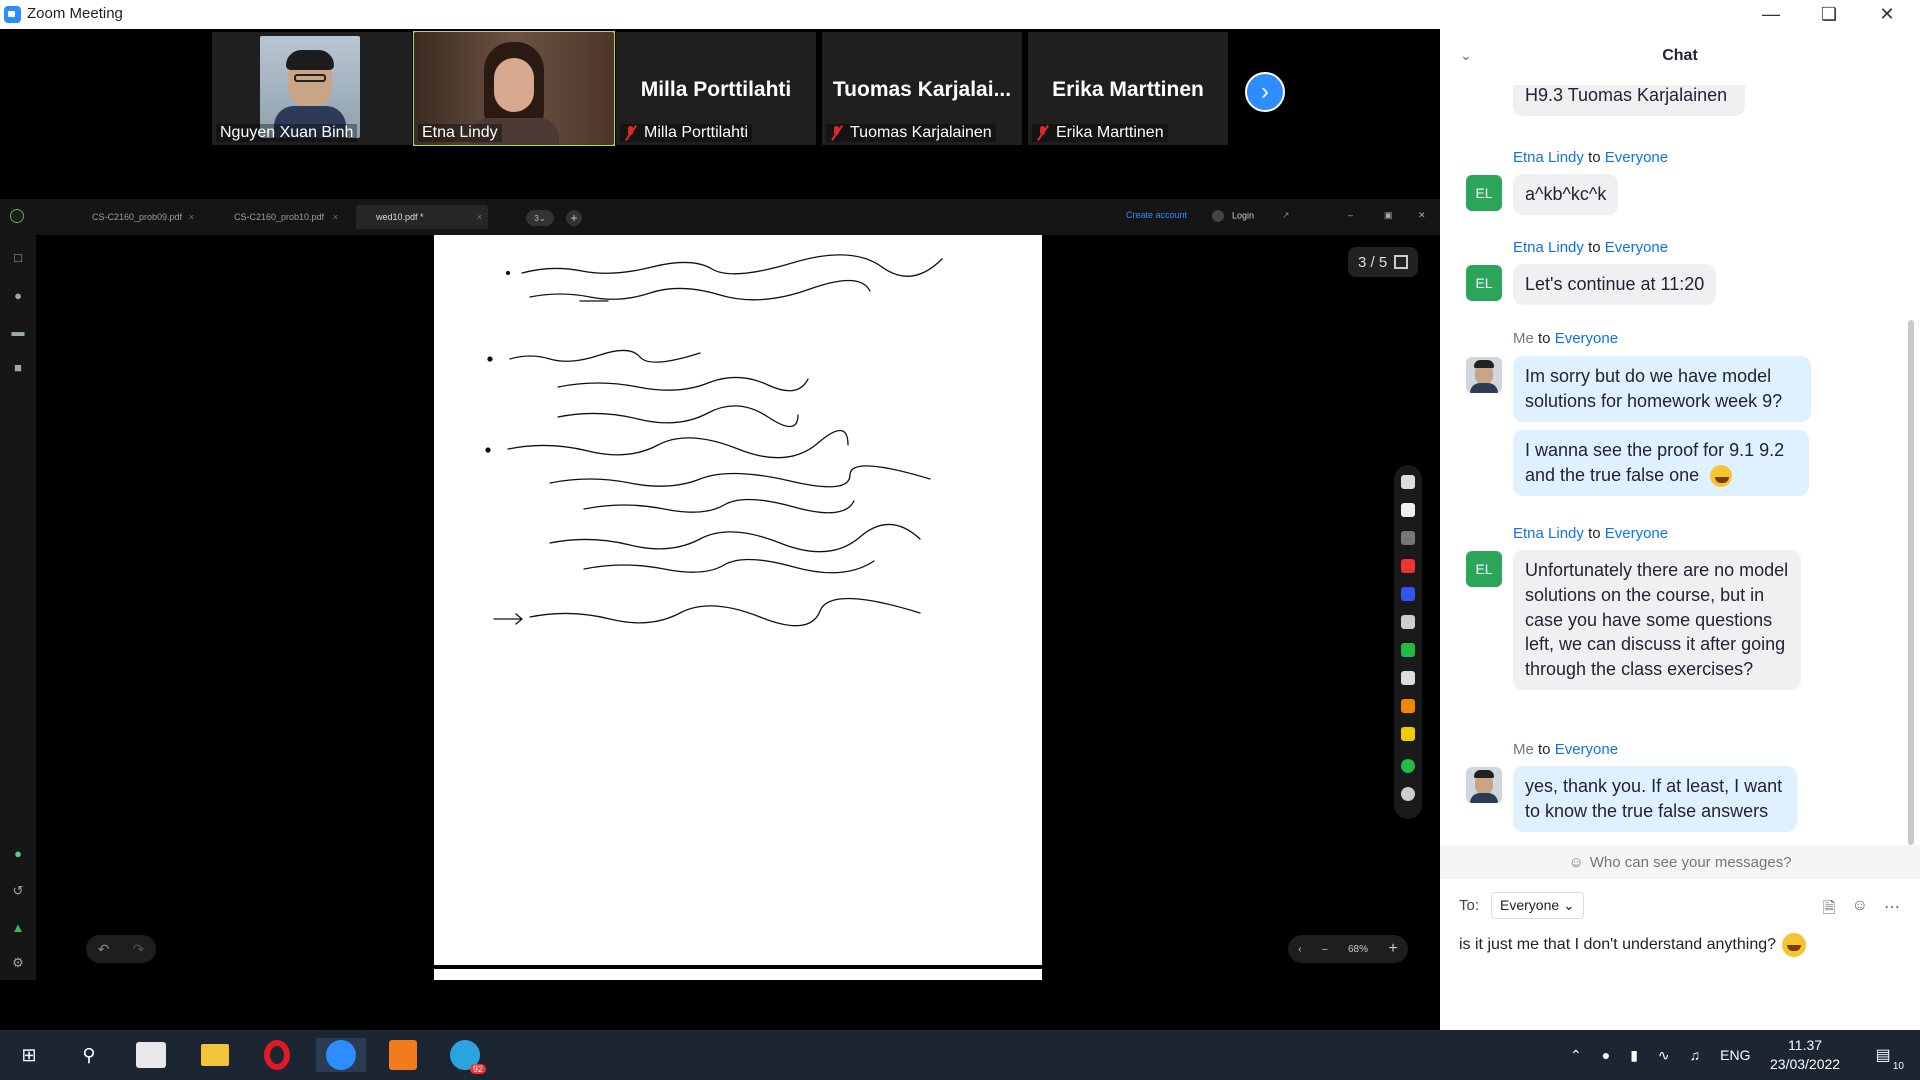 The width and height of the screenshot is (1920, 1080). What do you see at coordinates (1422, 215) in the screenshot?
I see `pdf-close-icon: ✕` at bounding box center [1422, 215].